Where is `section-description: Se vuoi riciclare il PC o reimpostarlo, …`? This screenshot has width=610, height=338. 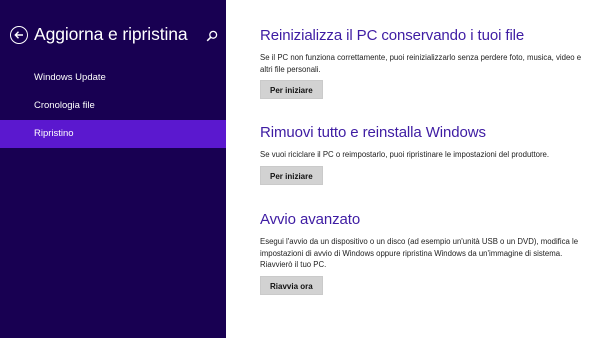 section-description: Se vuoi riciclare il PC o reimpostarlo, … is located at coordinates (405, 154).